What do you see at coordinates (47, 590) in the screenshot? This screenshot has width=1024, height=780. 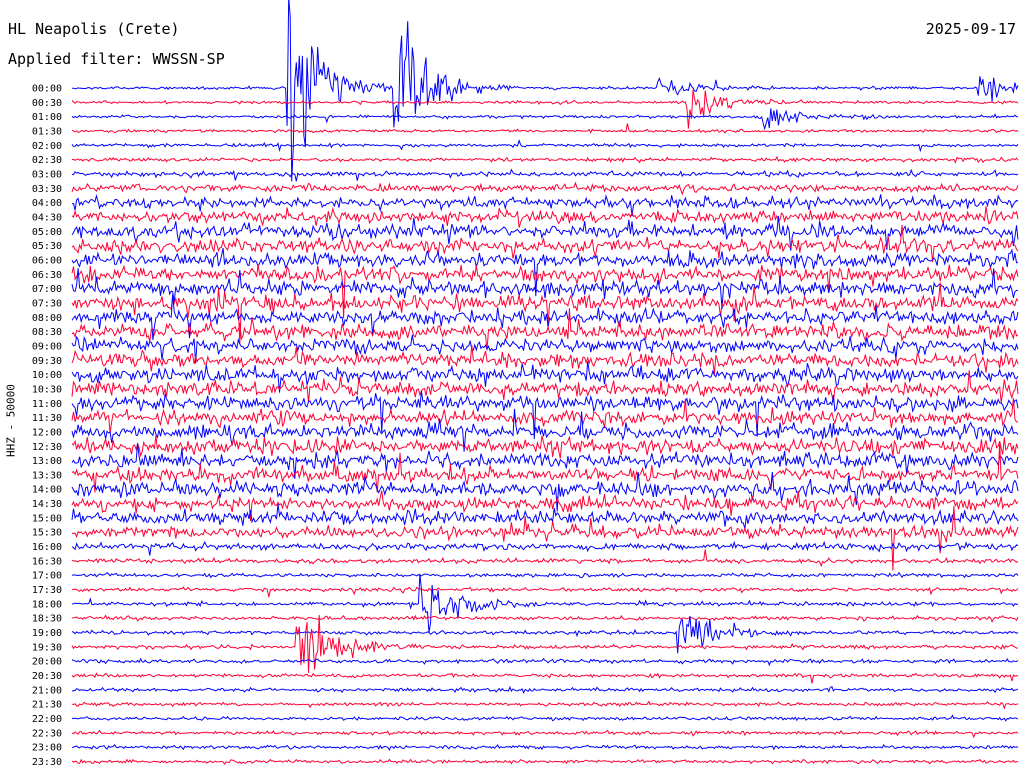 I see `time-label-1730: 17:30` at bounding box center [47, 590].